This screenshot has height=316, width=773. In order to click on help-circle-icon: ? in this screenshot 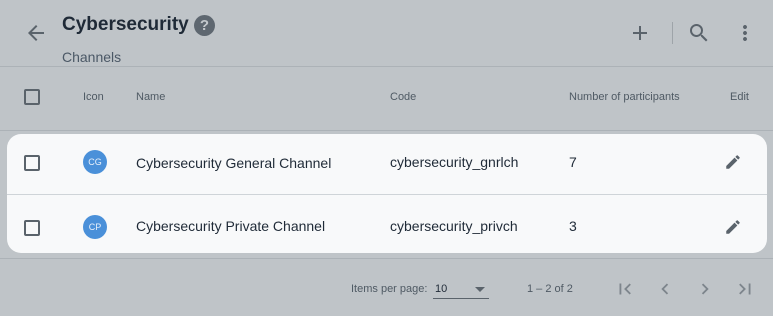, I will do `click(204, 25)`.